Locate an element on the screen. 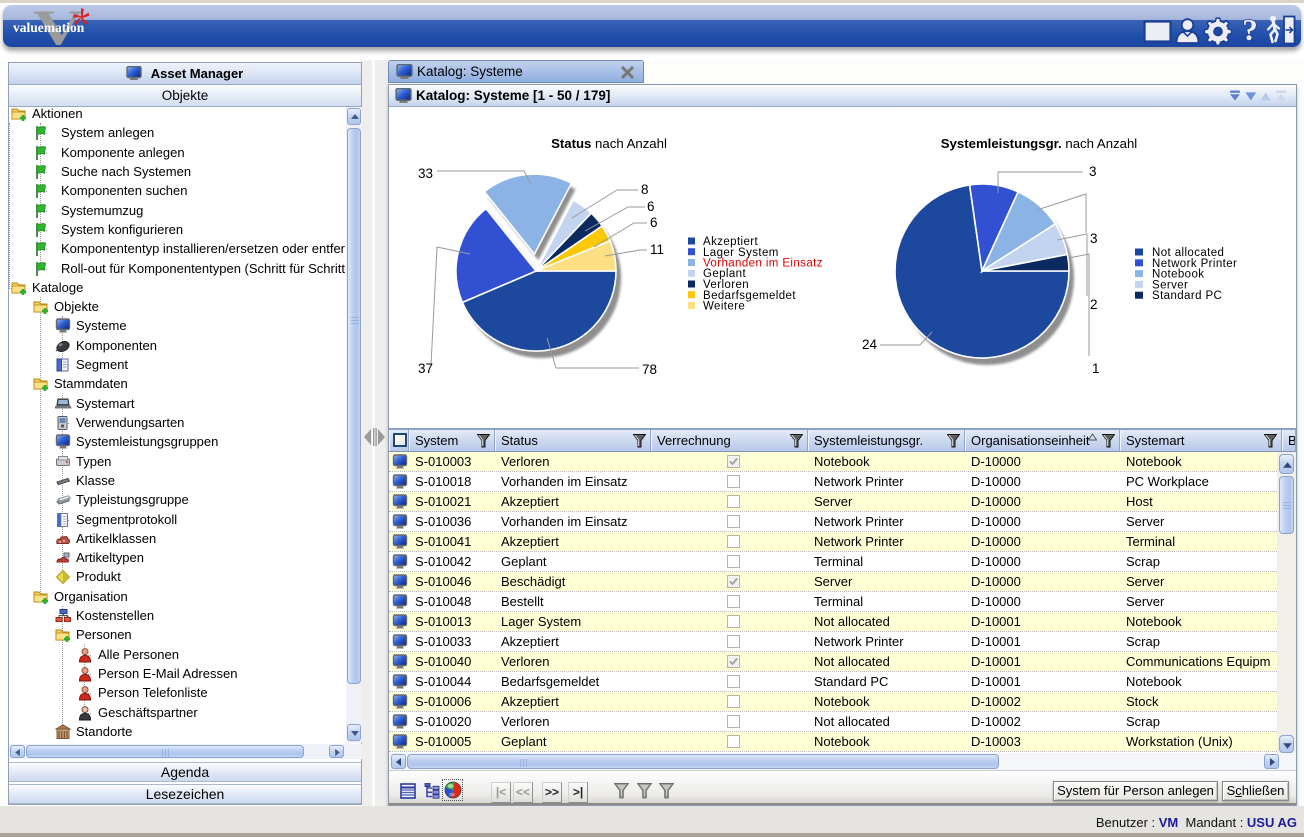  svg-text: Status nach Anzahl is located at coordinates (609, 143).